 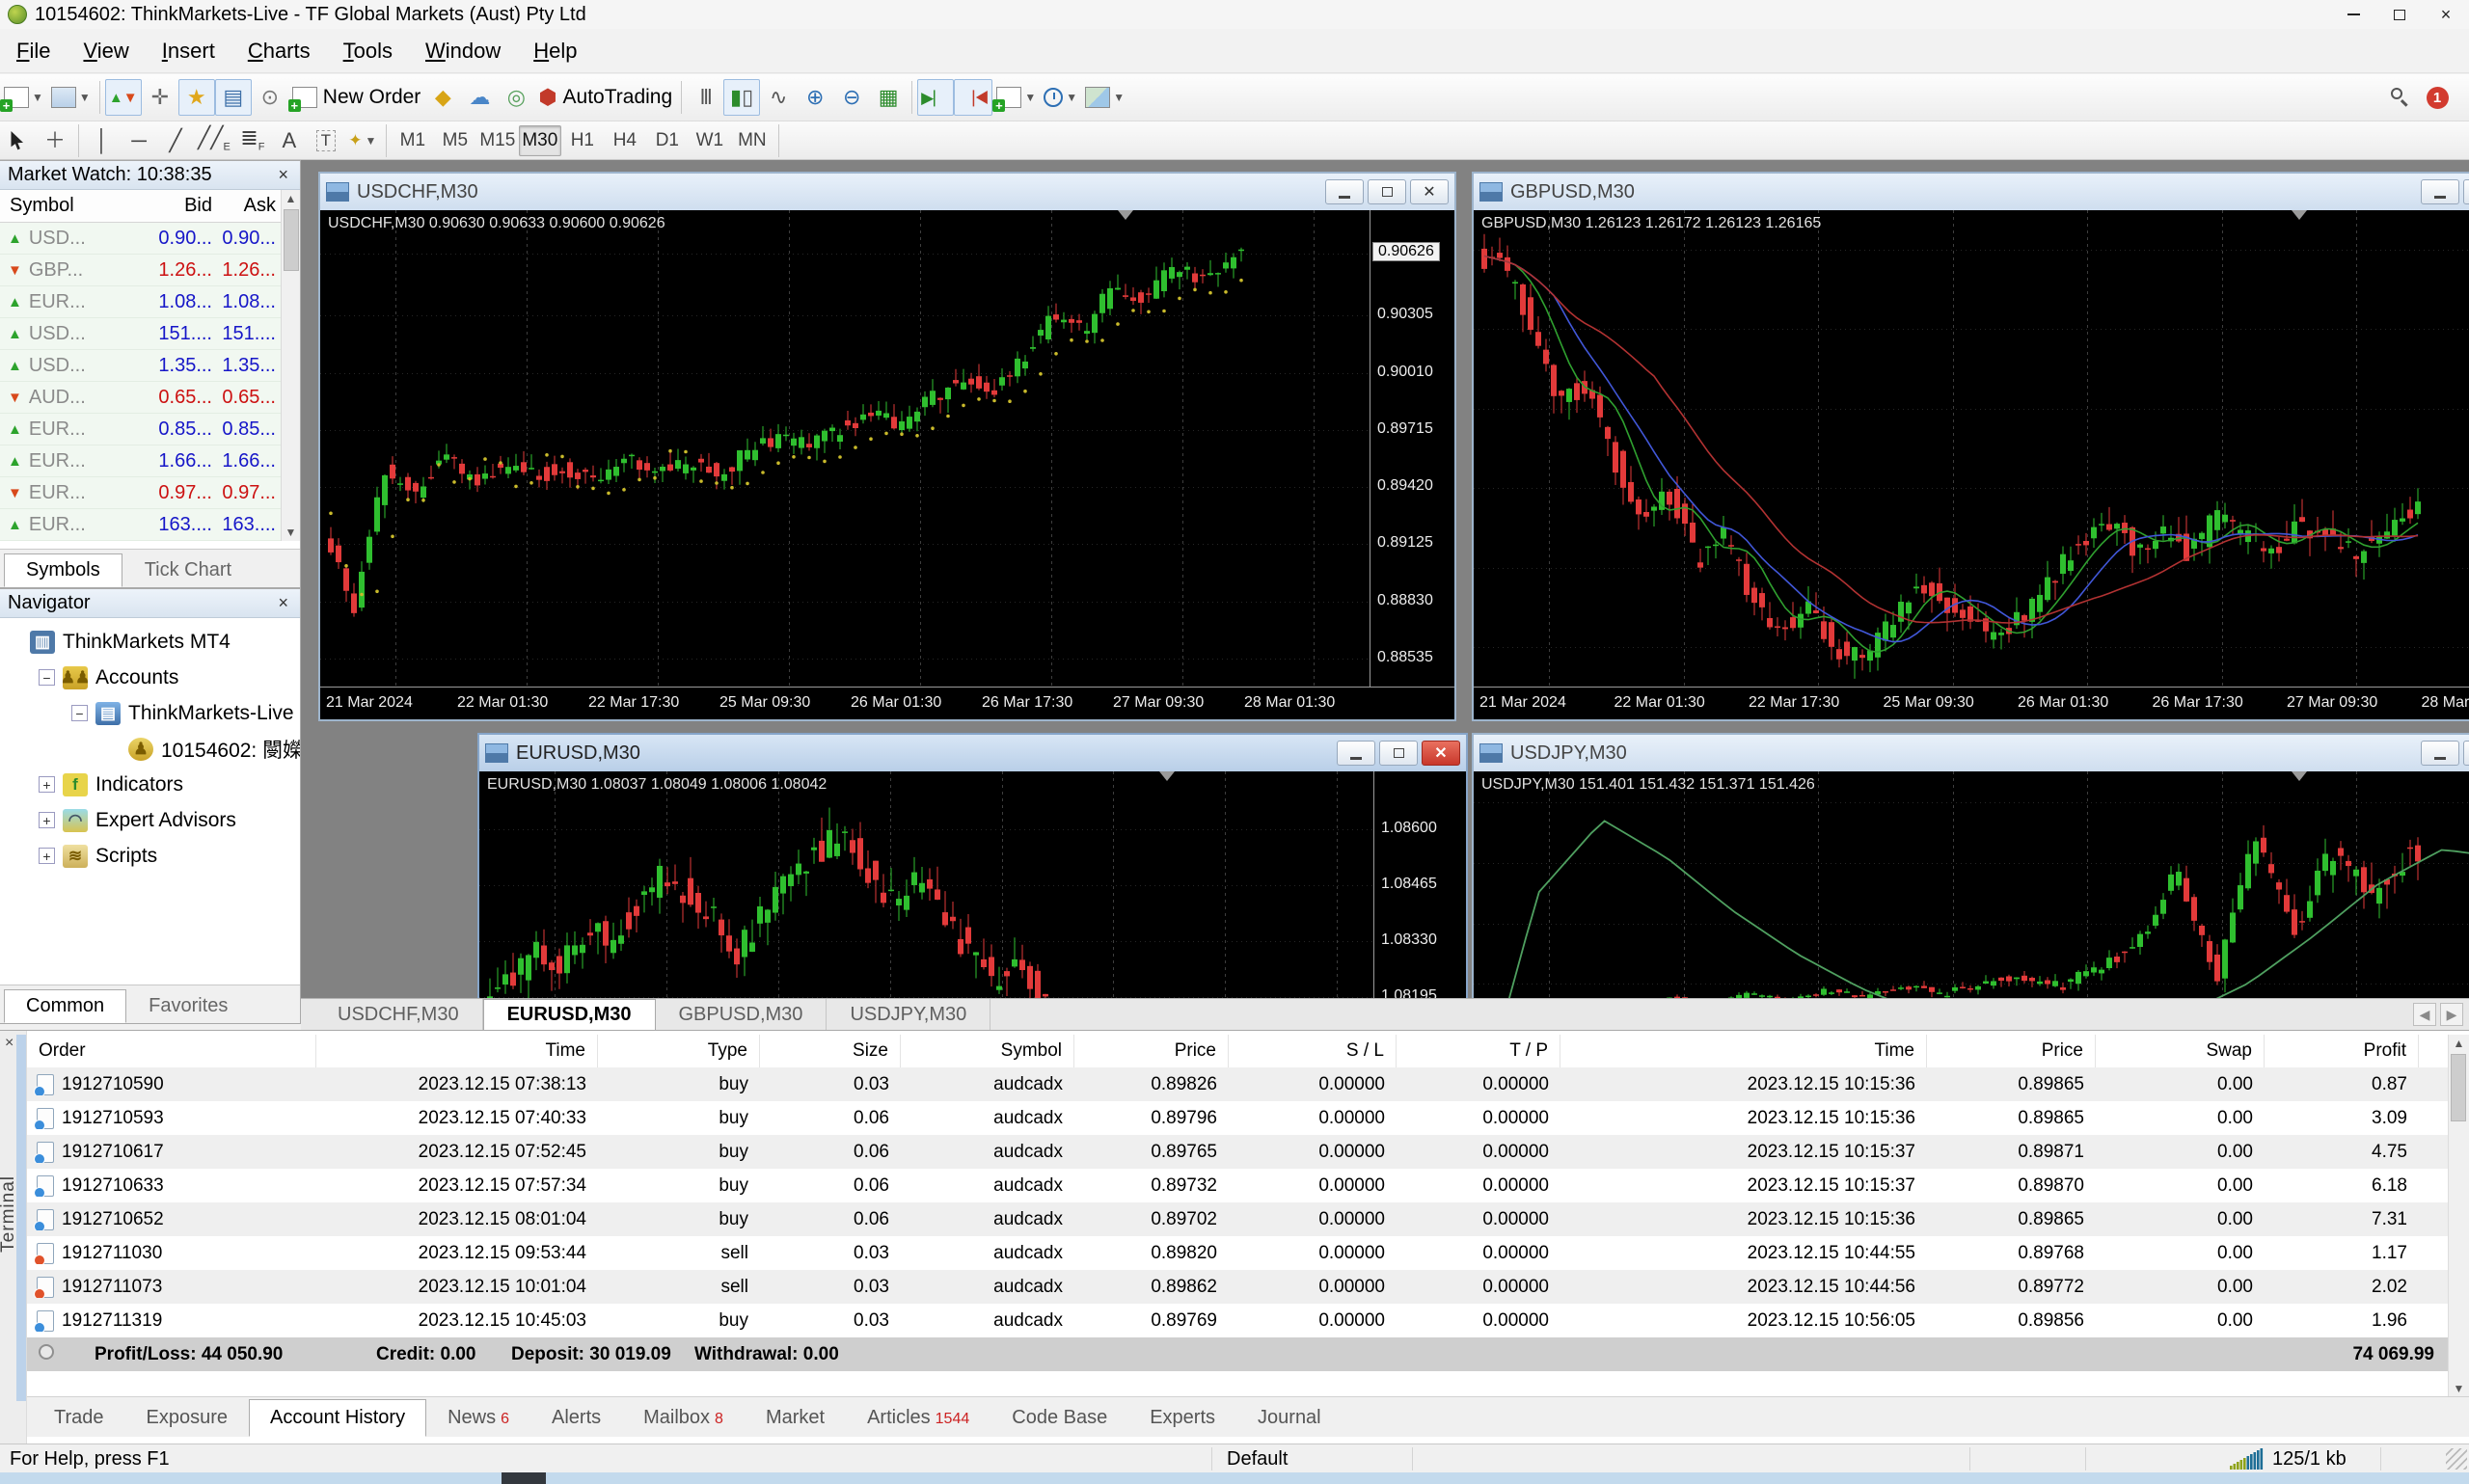 What do you see at coordinates (244, 206) in the screenshot?
I see `column-ask: Ask` at bounding box center [244, 206].